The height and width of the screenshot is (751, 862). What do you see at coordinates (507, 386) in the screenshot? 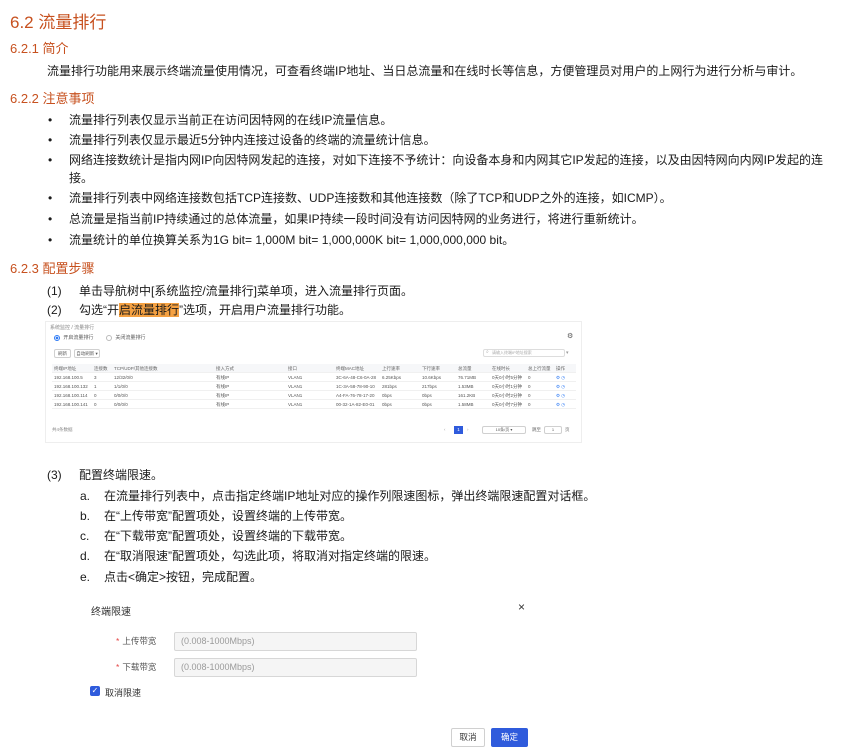
I see `cell-online-time: 0天0小时1分钟` at bounding box center [507, 386].